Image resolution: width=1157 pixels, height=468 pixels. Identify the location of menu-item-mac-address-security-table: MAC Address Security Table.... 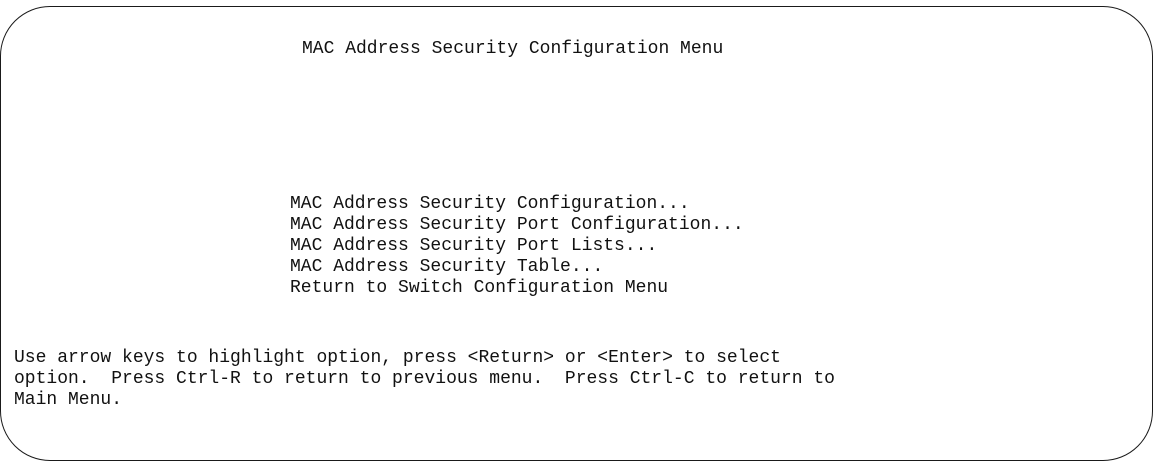
(517, 267).